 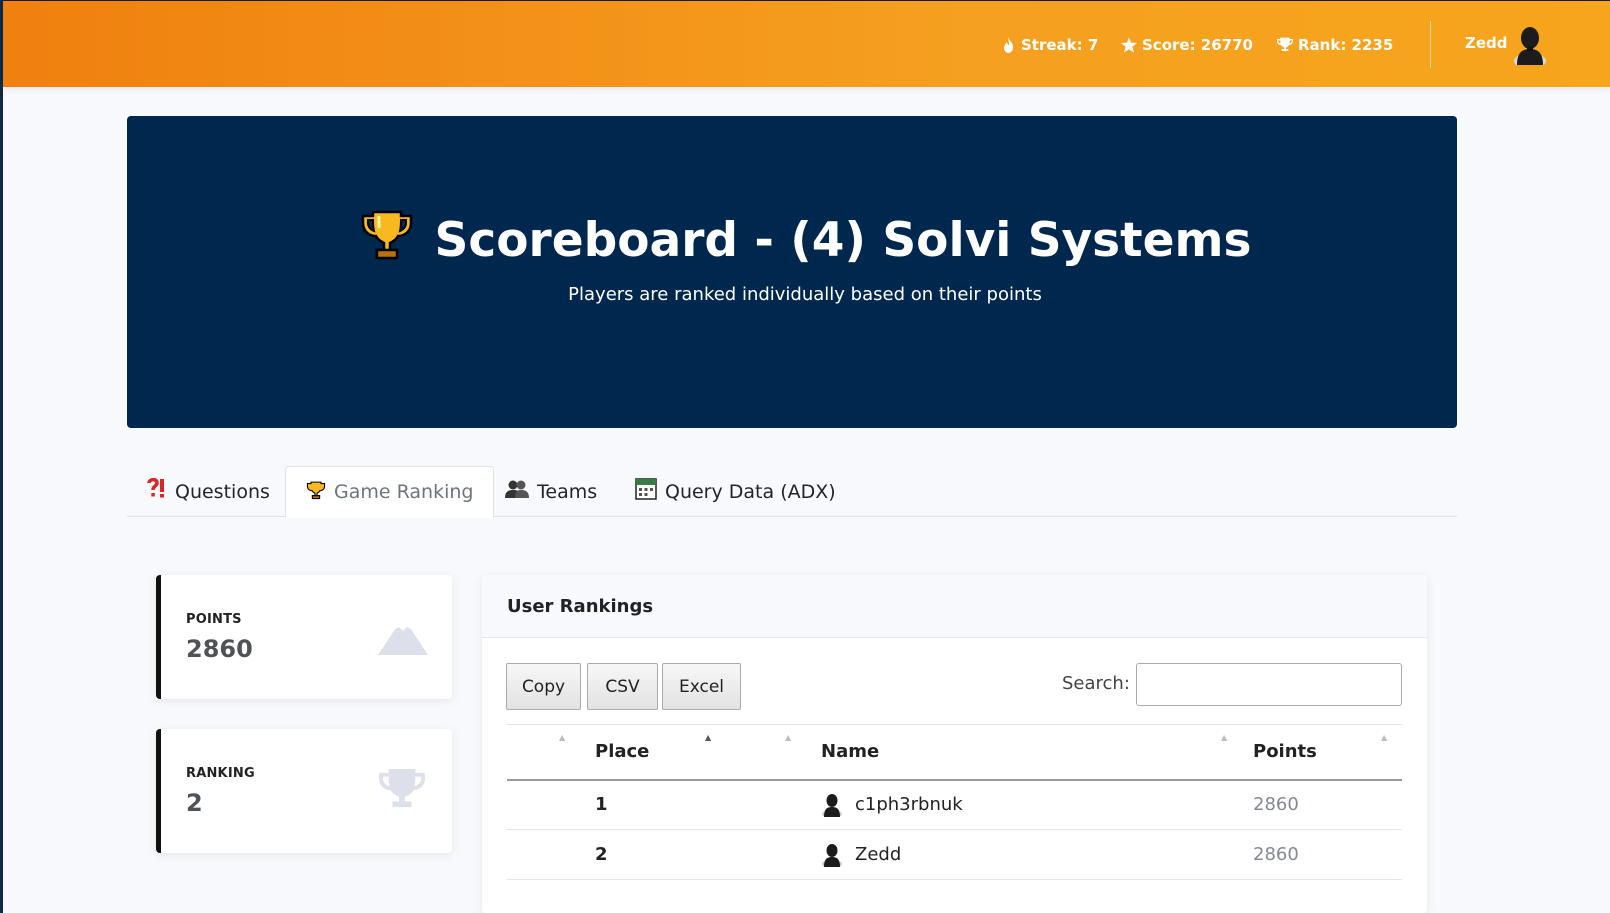 I want to click on place-cell: 2, so click(x=708, y=854).